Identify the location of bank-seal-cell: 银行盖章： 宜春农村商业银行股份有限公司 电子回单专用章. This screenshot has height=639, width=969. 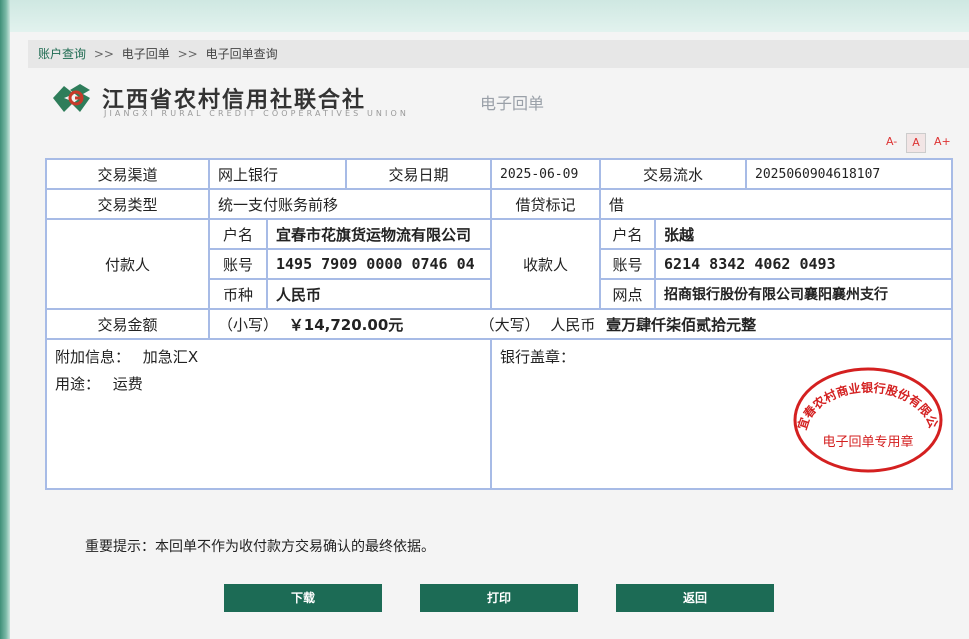
(722, 414).